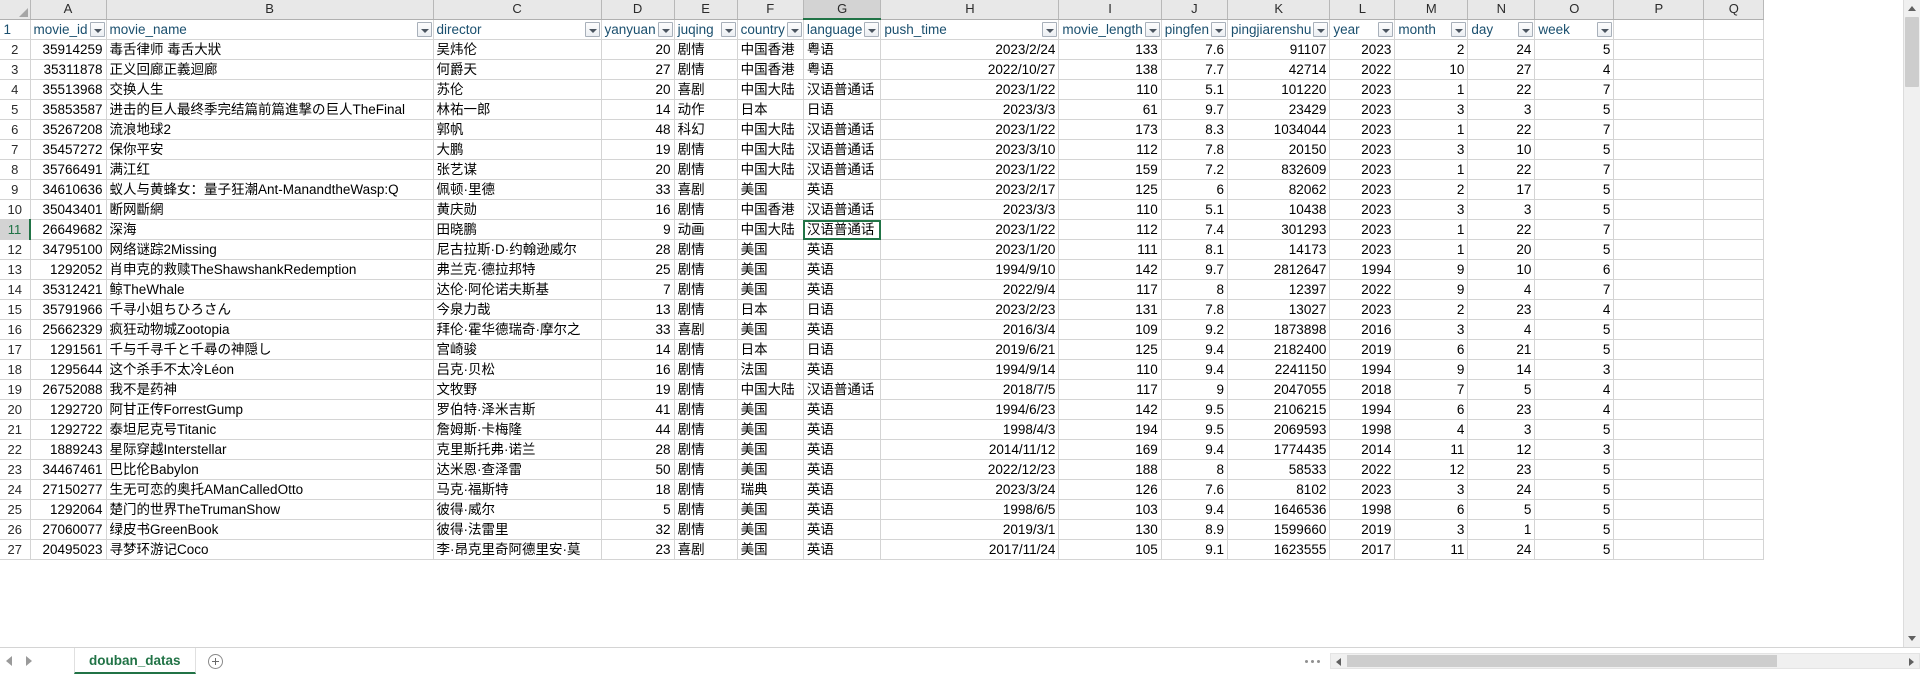  What do you see at coordinates (517, 369) in the screenshot?
I see `cell-C18: 吕克·贝松` at bounding box center [517, 369].